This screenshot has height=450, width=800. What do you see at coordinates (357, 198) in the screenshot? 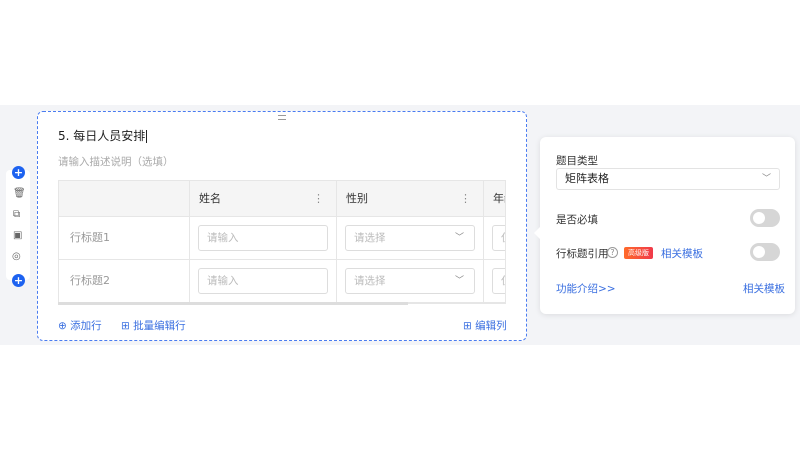
I see `column-name: 性别` at bounding box center [357, 198].